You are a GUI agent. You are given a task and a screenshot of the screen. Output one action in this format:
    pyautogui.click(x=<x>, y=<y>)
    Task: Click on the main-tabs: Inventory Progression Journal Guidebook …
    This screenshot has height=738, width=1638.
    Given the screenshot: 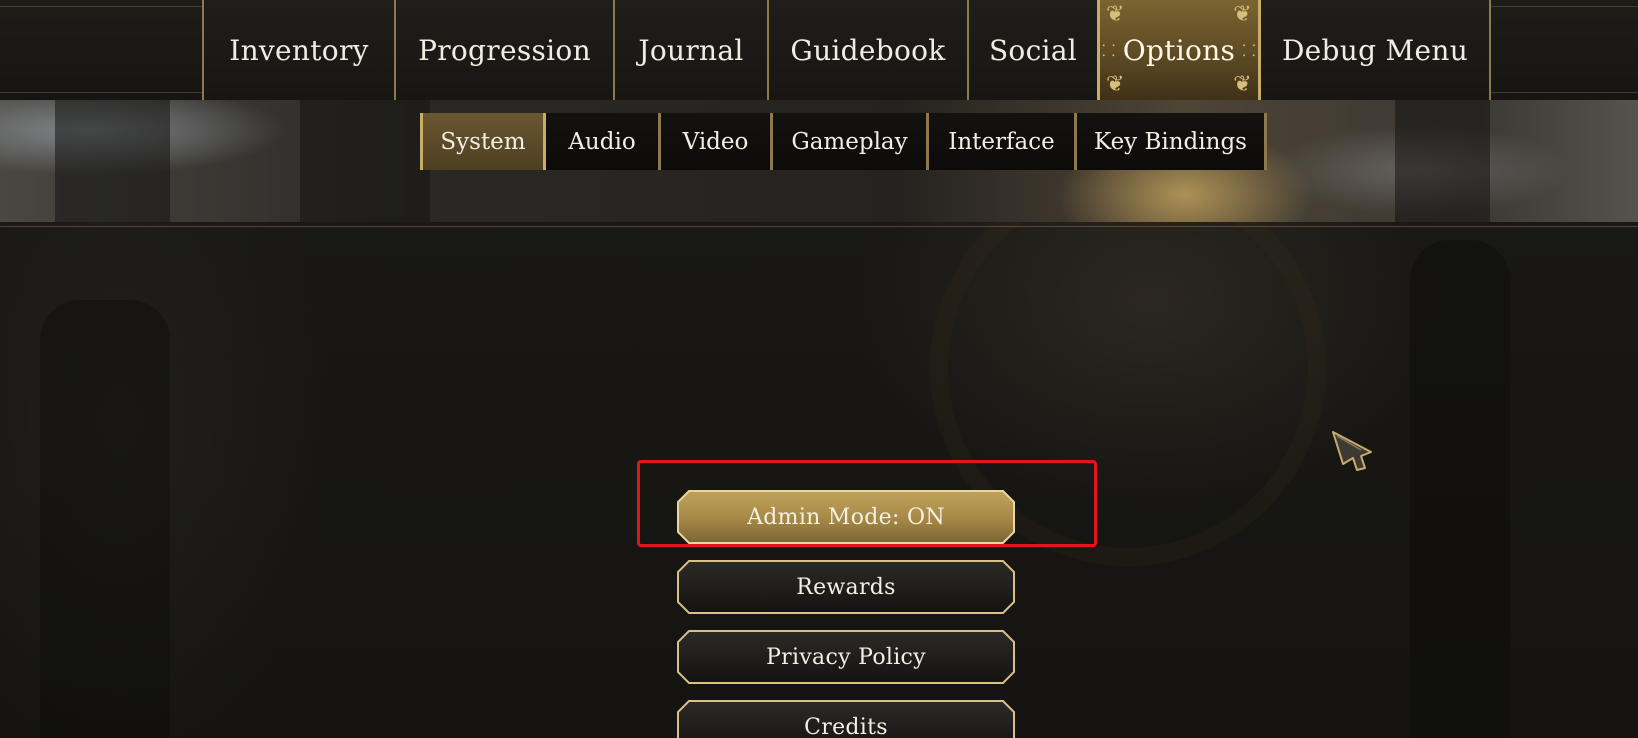 What is the action you would take?
    pyautogui.click(x=846, y=50)
    